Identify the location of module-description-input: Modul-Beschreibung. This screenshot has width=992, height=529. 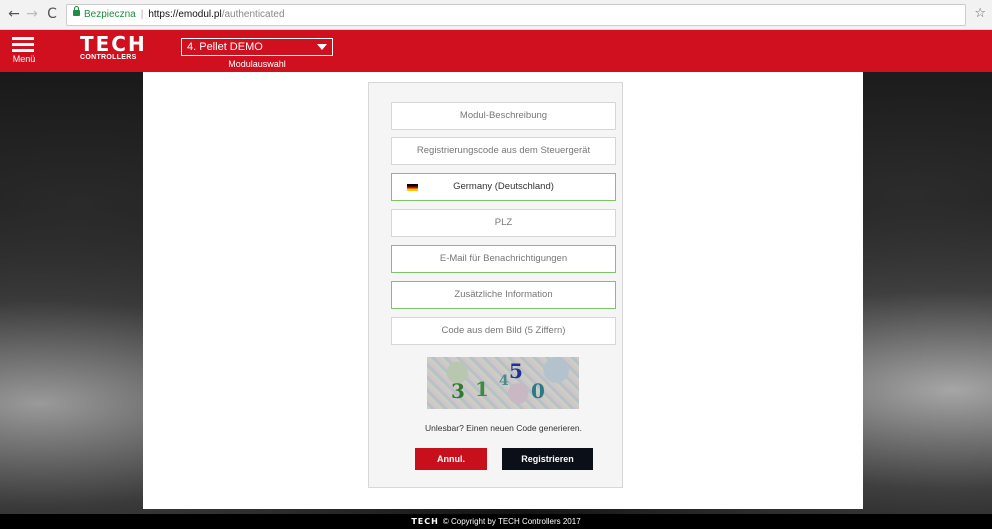
(503, 116).